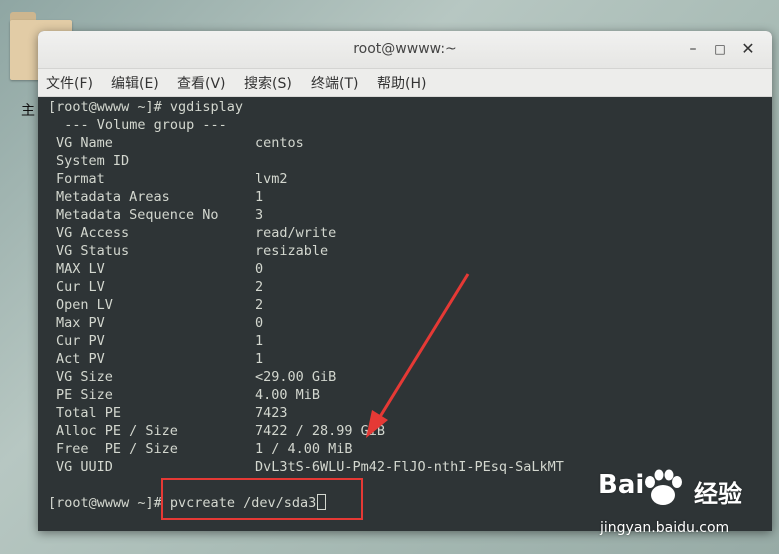 The image size is (779, 554). Describe the element at coordinates (621, 485) in the screenshot. I see `watermark-logo: Bai` at that location.